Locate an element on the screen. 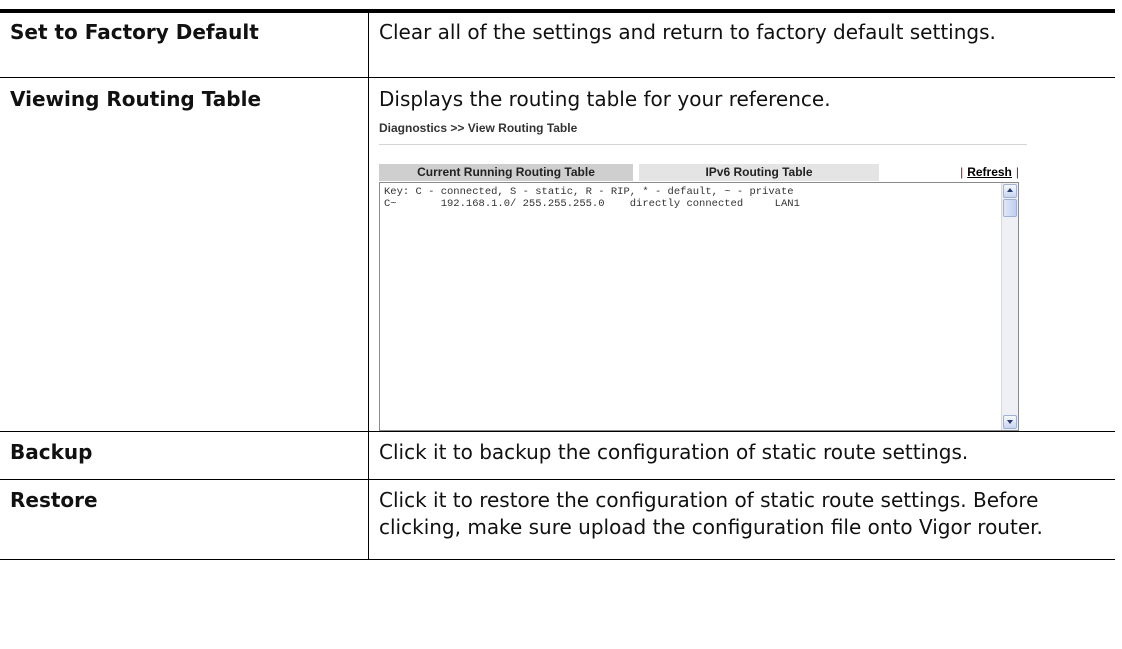 This screenshot has height=649, width=1122. term-cell: Backup is located at coordinates (184, 455).